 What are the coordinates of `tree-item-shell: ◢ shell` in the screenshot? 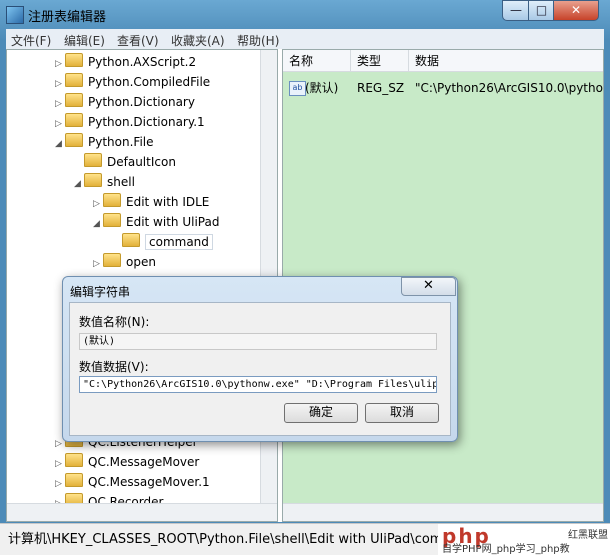 It's located at (104, 182).